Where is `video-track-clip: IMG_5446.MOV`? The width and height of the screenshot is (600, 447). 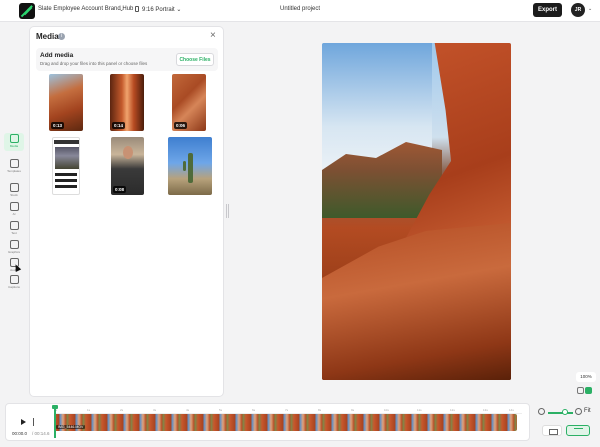
video-track-clip: IMG_5446.MOV is located at coordinates (285, 422).